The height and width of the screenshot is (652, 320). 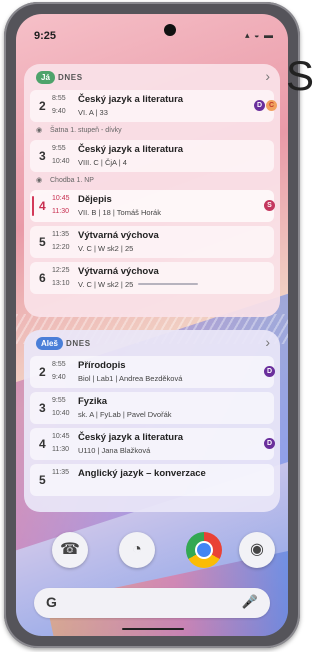 I want to click on phone-app-icon: ☎, so click(x=70, y=550).